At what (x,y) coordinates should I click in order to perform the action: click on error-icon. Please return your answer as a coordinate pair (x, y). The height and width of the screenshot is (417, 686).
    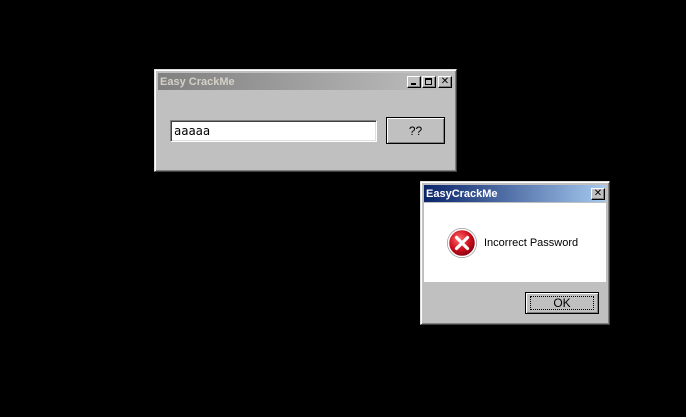
    Looking at the image, I should click on (462, 243).